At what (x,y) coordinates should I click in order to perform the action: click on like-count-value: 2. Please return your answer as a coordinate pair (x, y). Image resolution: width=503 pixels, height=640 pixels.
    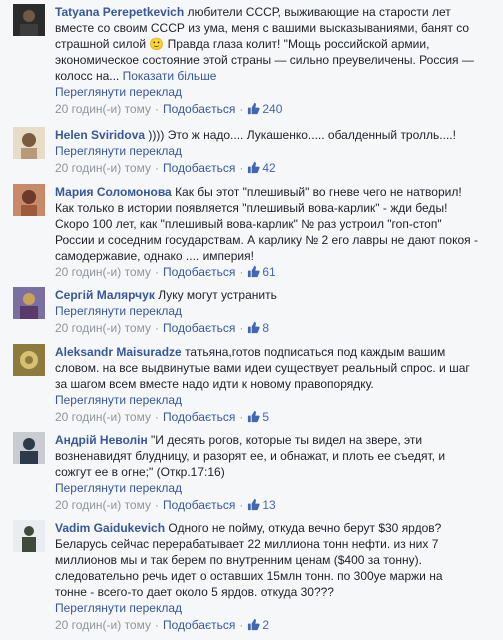
    Looking at the image, I should click on (266, 625).